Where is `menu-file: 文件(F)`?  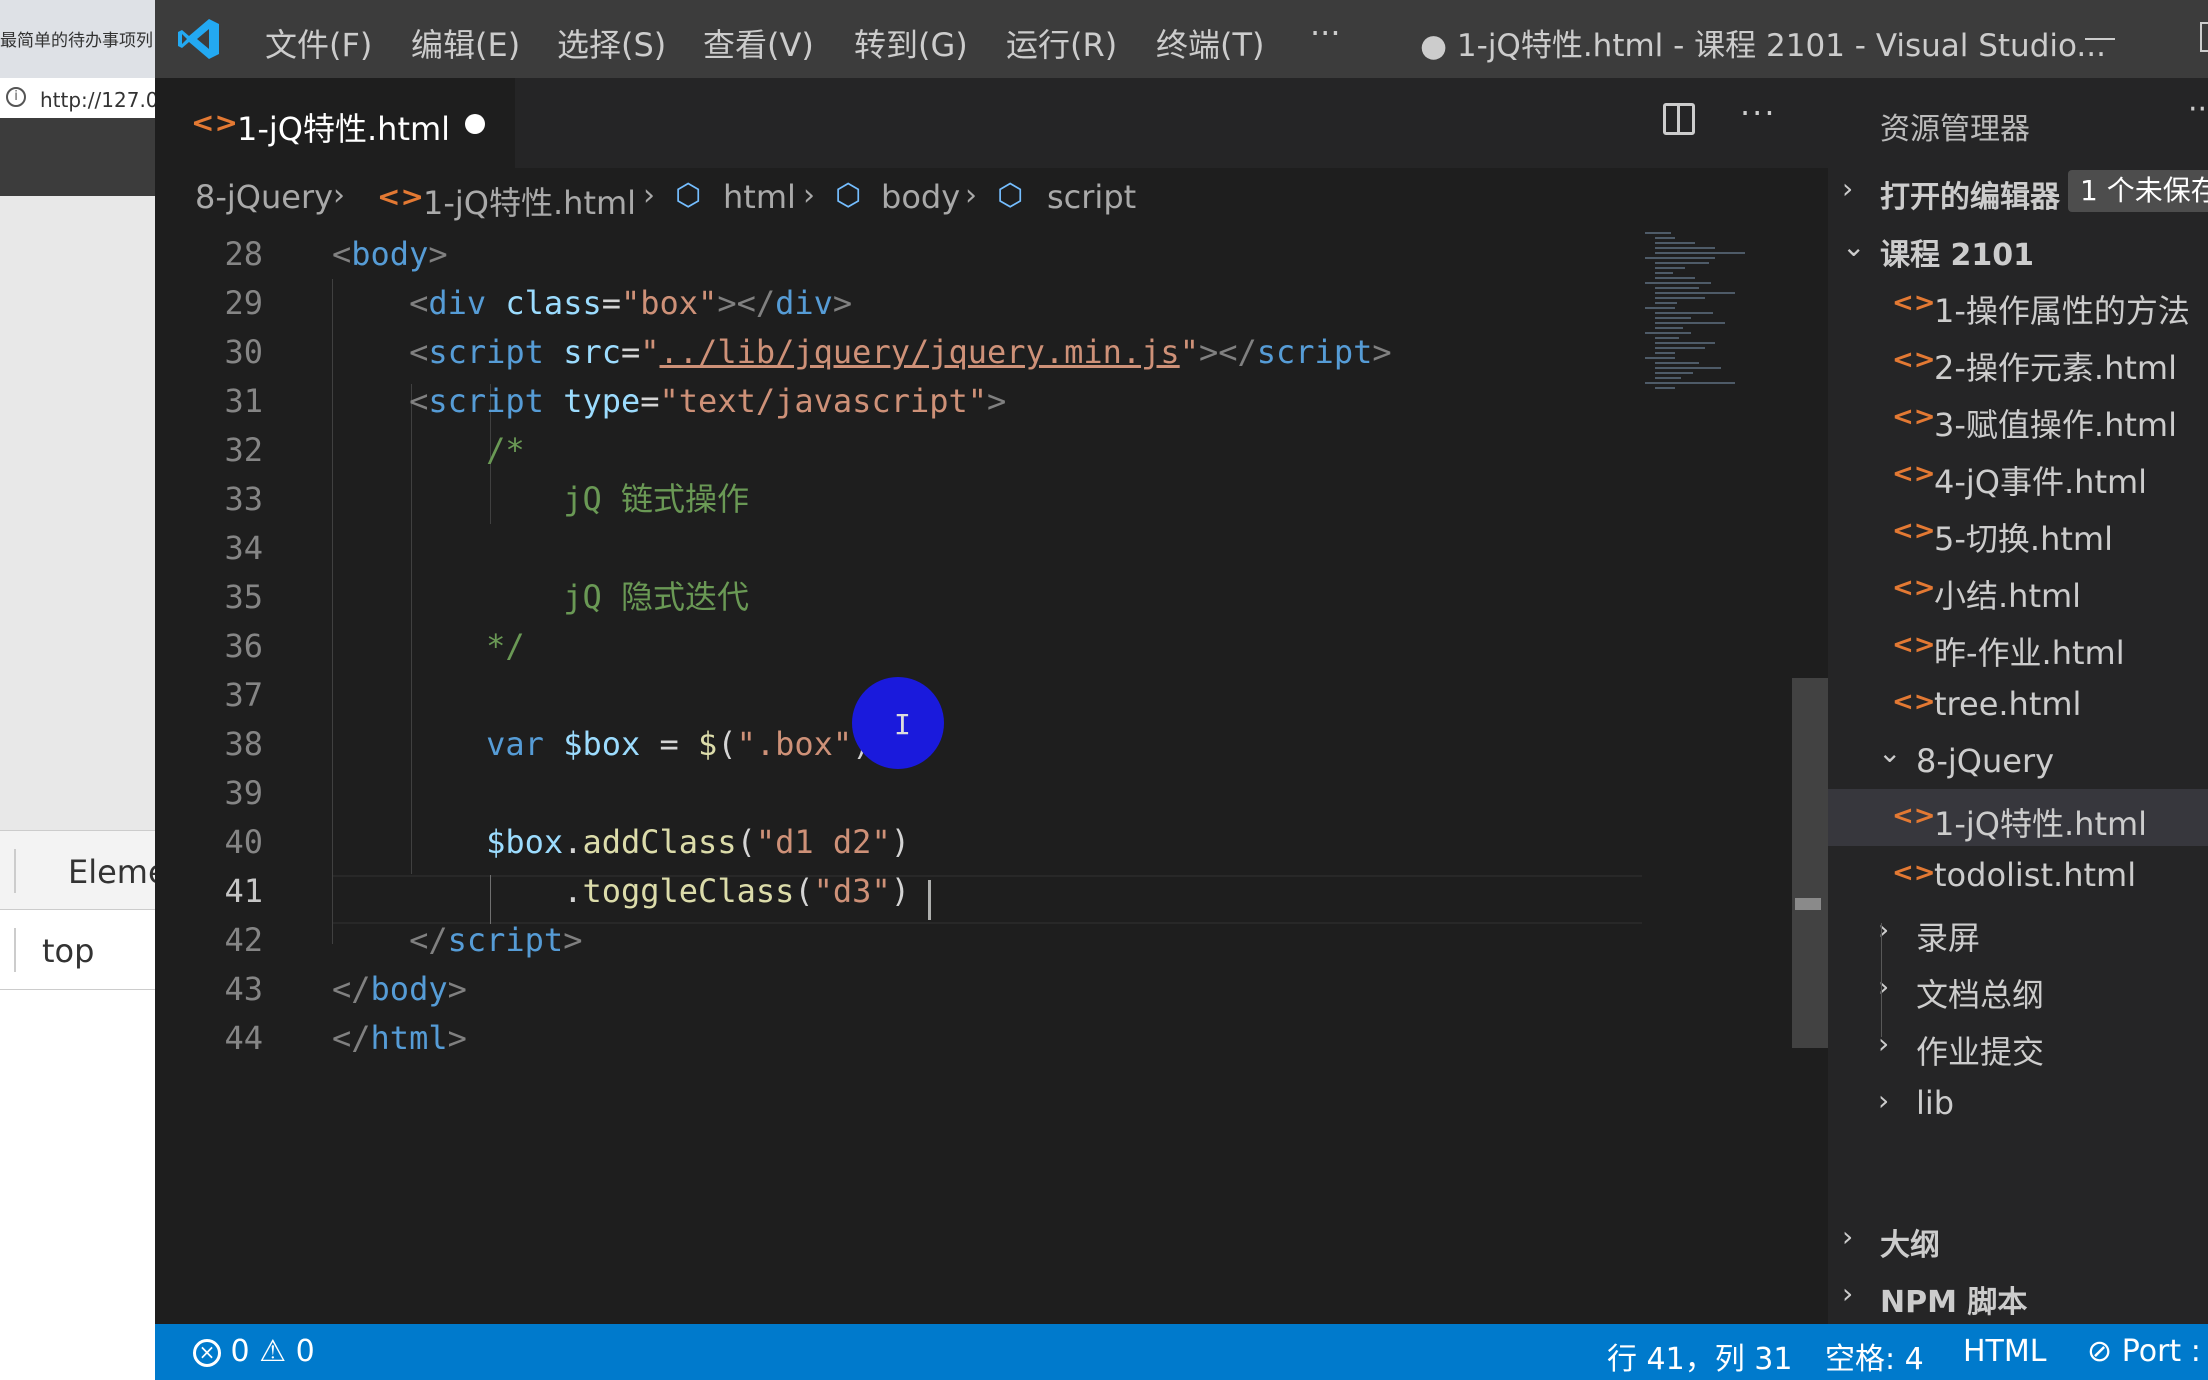 menu-file: 文件(F) is located at coordinates (318, 43).